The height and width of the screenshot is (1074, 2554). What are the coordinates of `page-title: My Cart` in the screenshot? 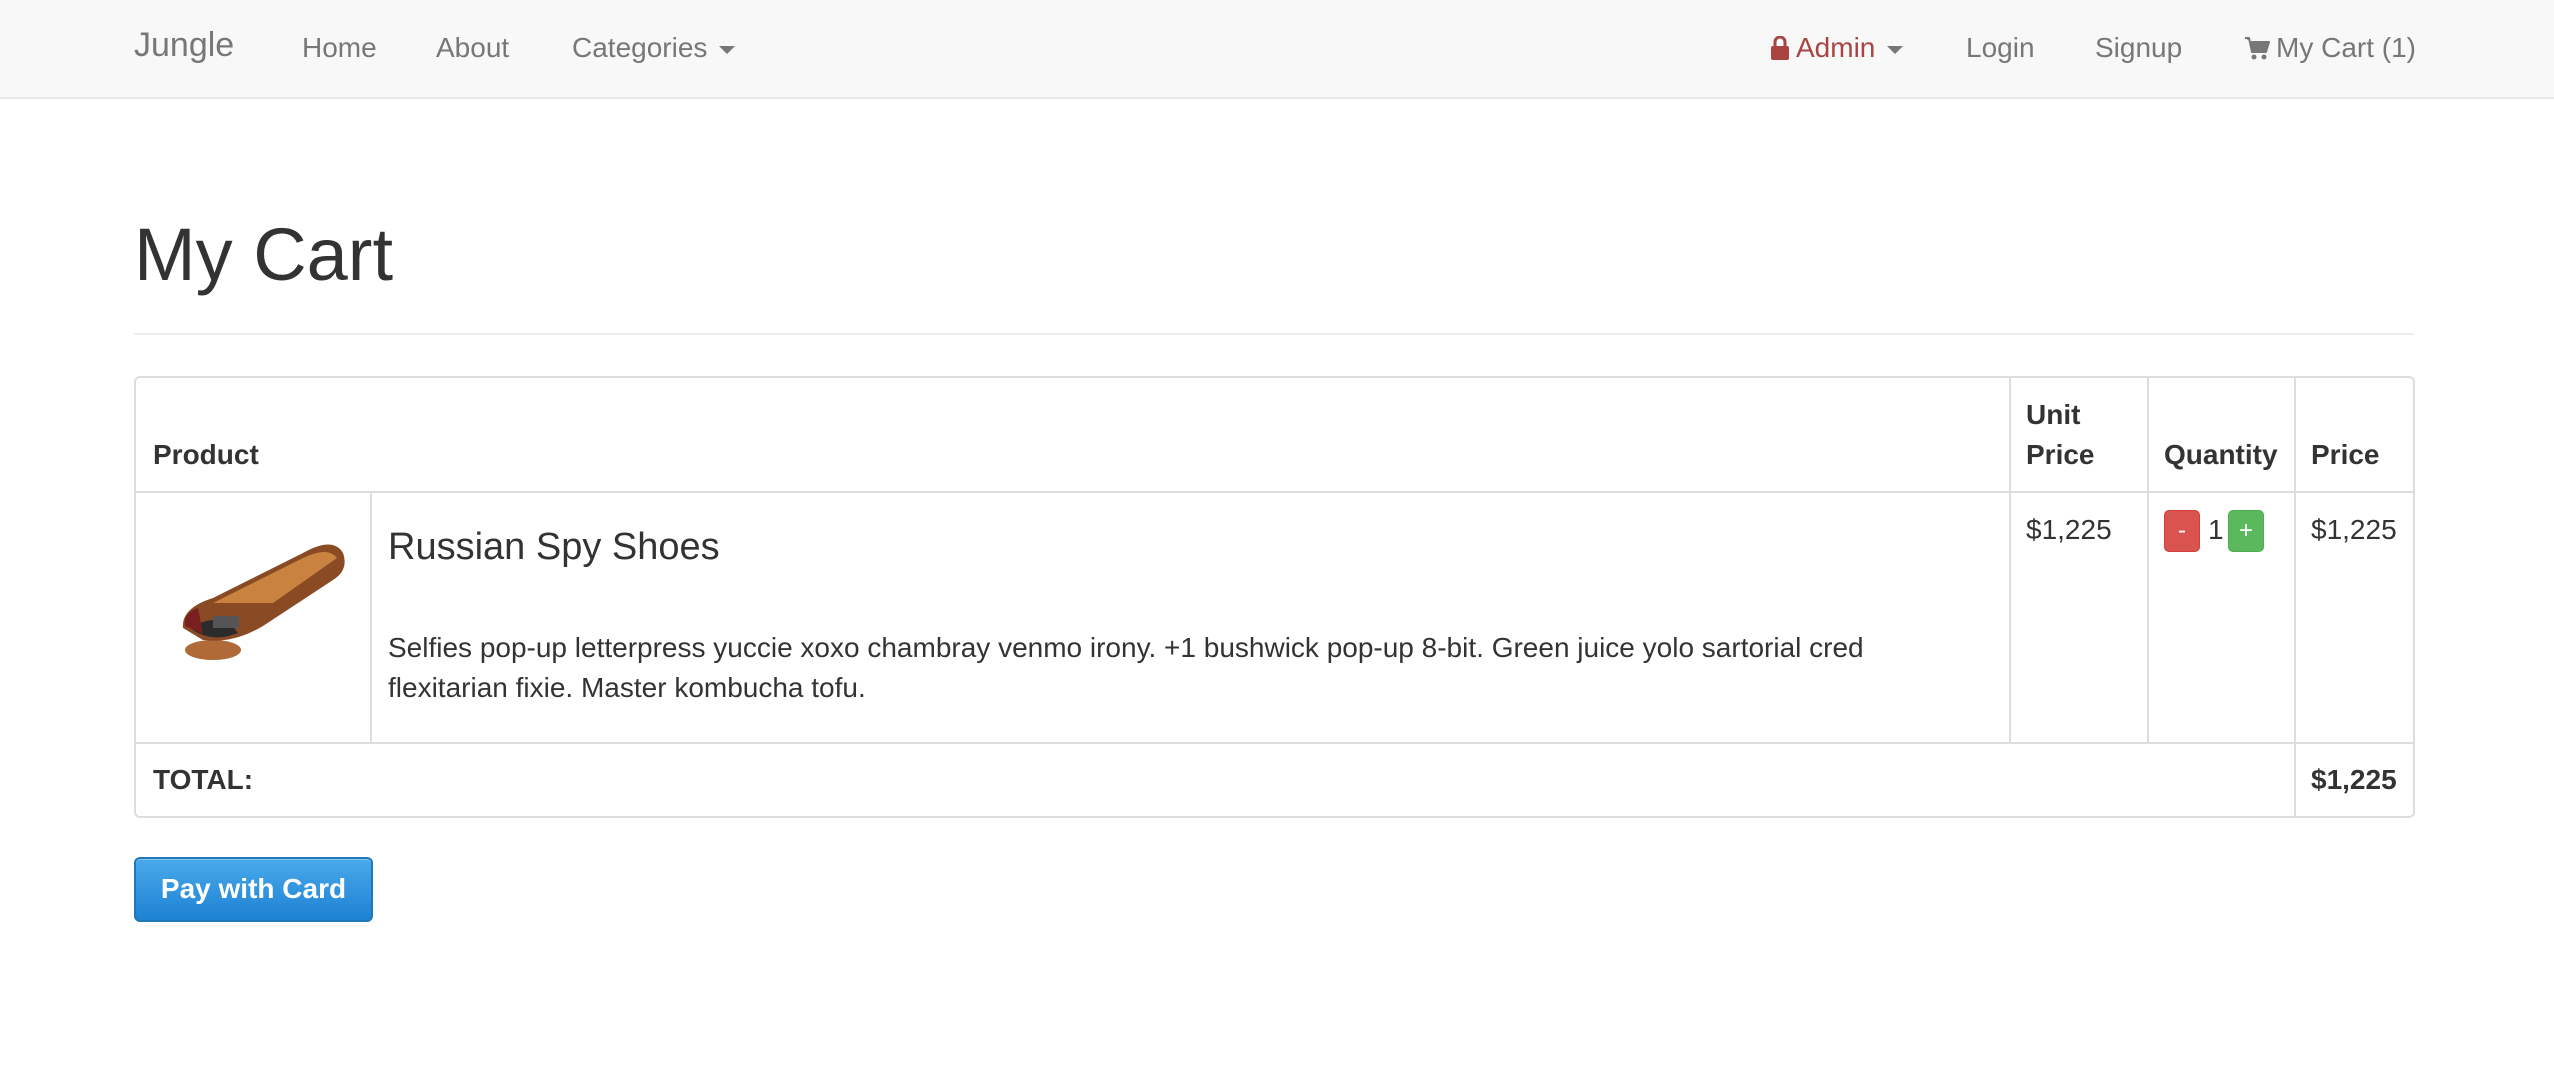 It's located at (263, 254).